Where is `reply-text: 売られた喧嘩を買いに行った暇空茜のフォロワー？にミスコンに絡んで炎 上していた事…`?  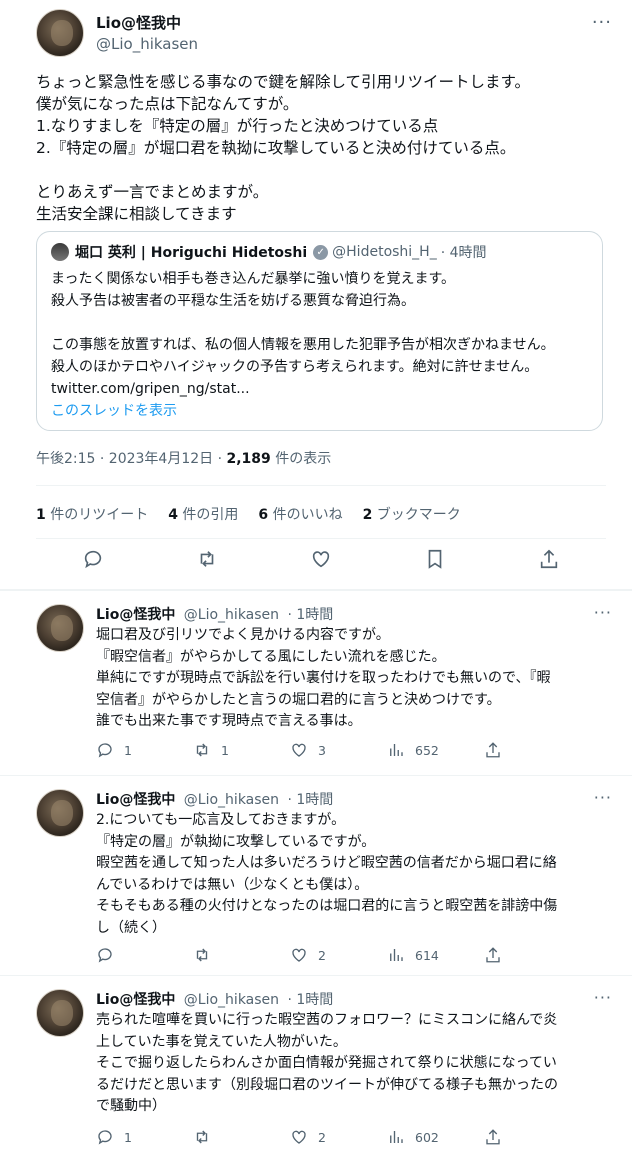 reply-text: 売られた喧嘩を買いに行った暇空茜のフォロワー？にミスコンに絡んで炎 上していた事… is located at coordinates (351, 1064).